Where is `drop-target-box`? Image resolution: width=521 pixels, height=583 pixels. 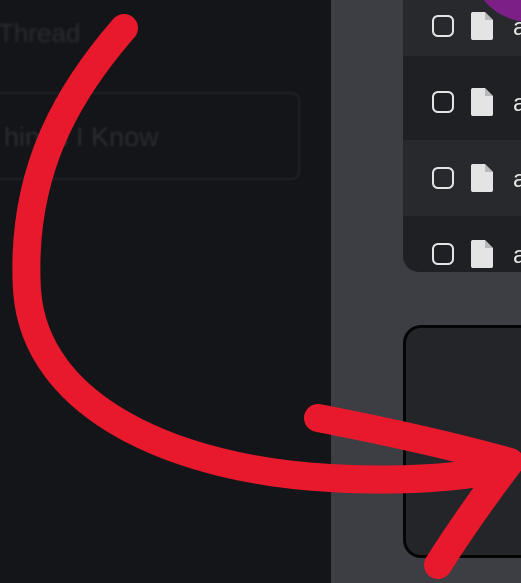 drop-target-box is located at coordinates (462, 441).